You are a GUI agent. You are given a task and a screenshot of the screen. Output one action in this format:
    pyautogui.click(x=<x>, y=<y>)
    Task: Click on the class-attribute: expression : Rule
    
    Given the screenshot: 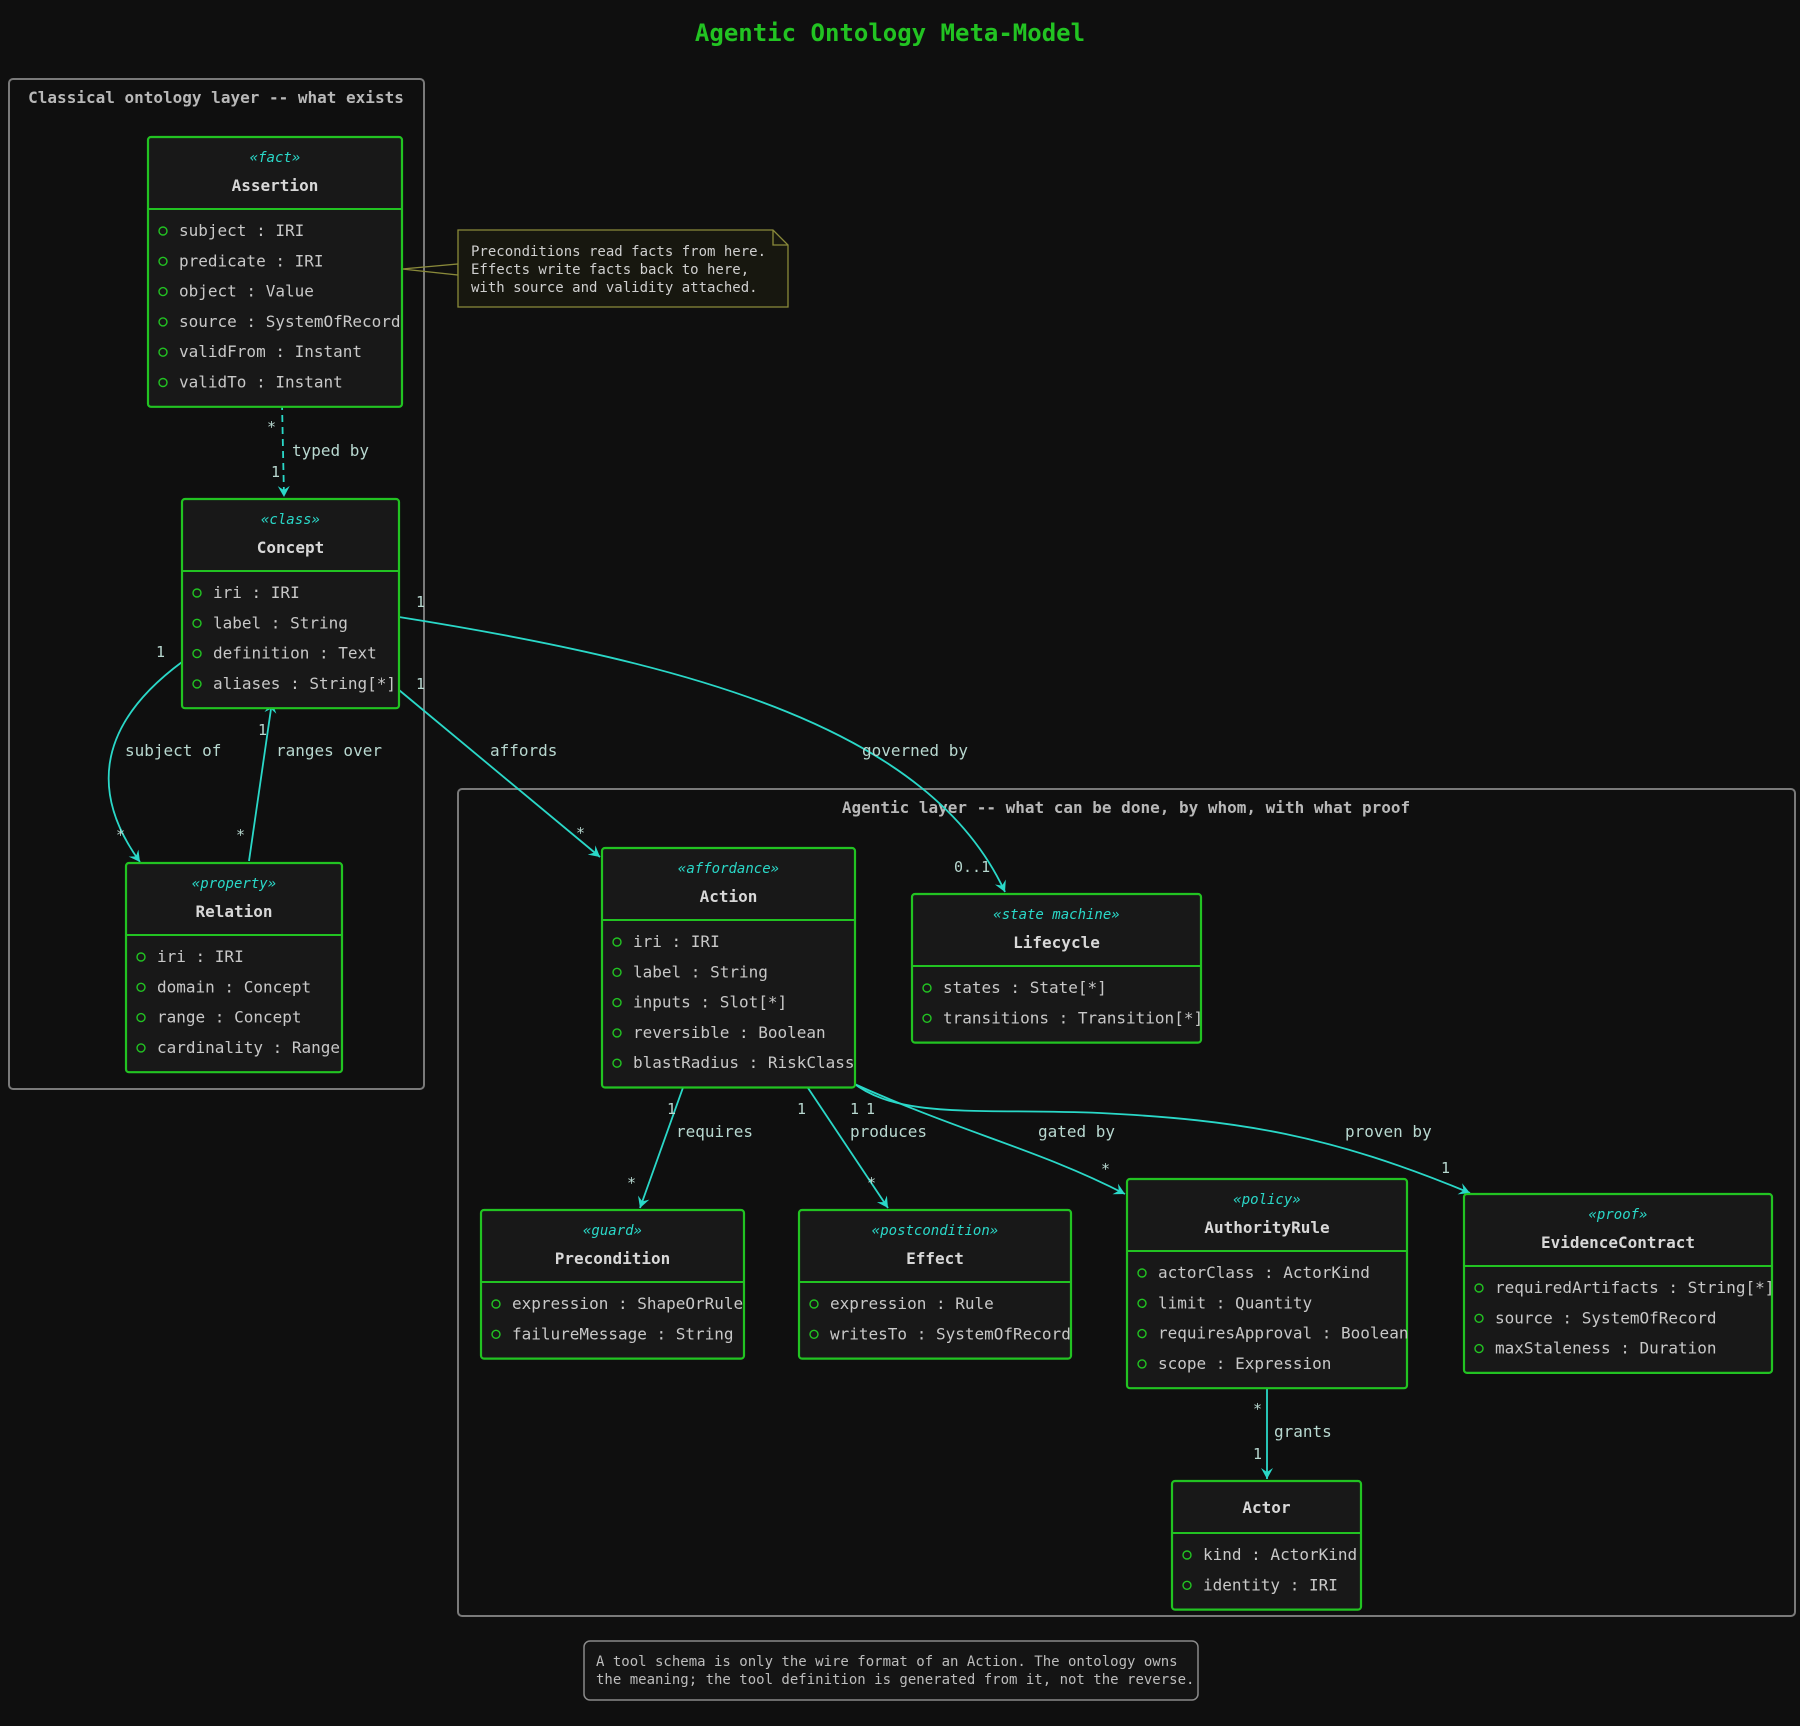 What is the action you would take?
    pyautogui.click(x=912, y=1303)
    